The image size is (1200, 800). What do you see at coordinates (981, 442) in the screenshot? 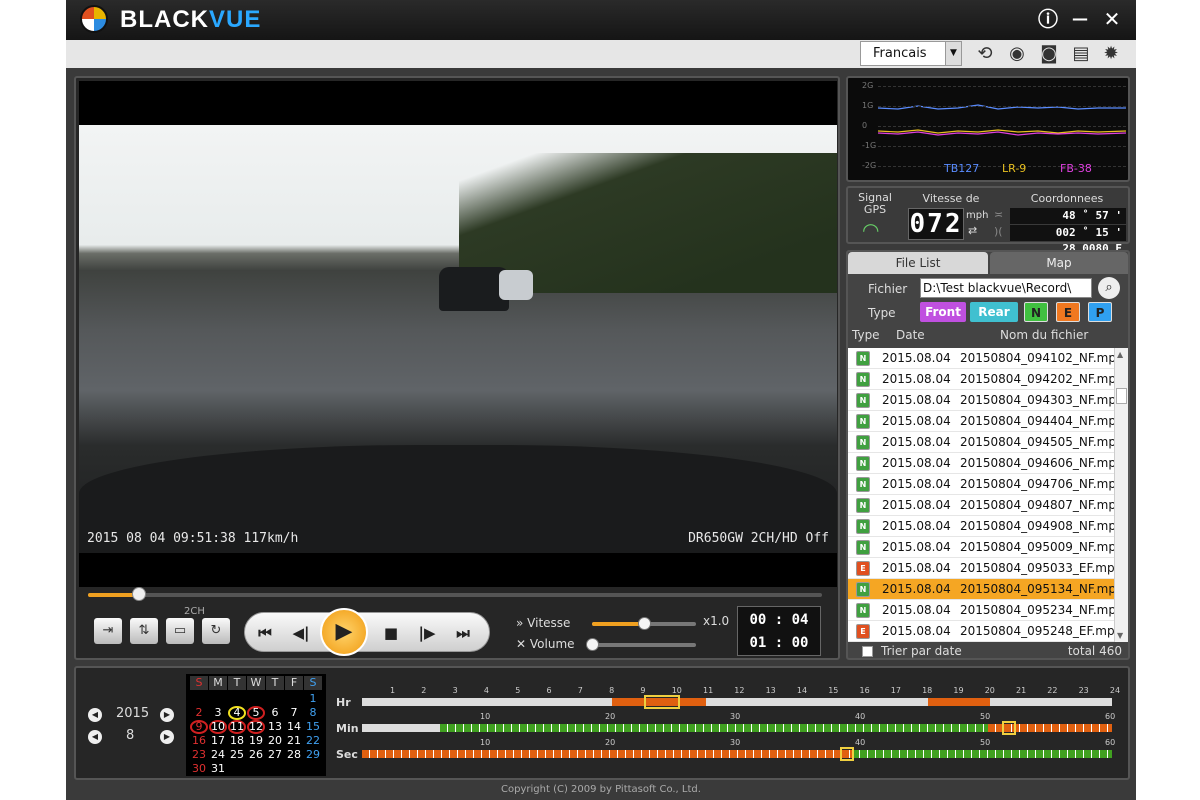
I see `list-item: N 2015.08.04 20150804_094505_NF.mp4` at bounding box center [981, 442].